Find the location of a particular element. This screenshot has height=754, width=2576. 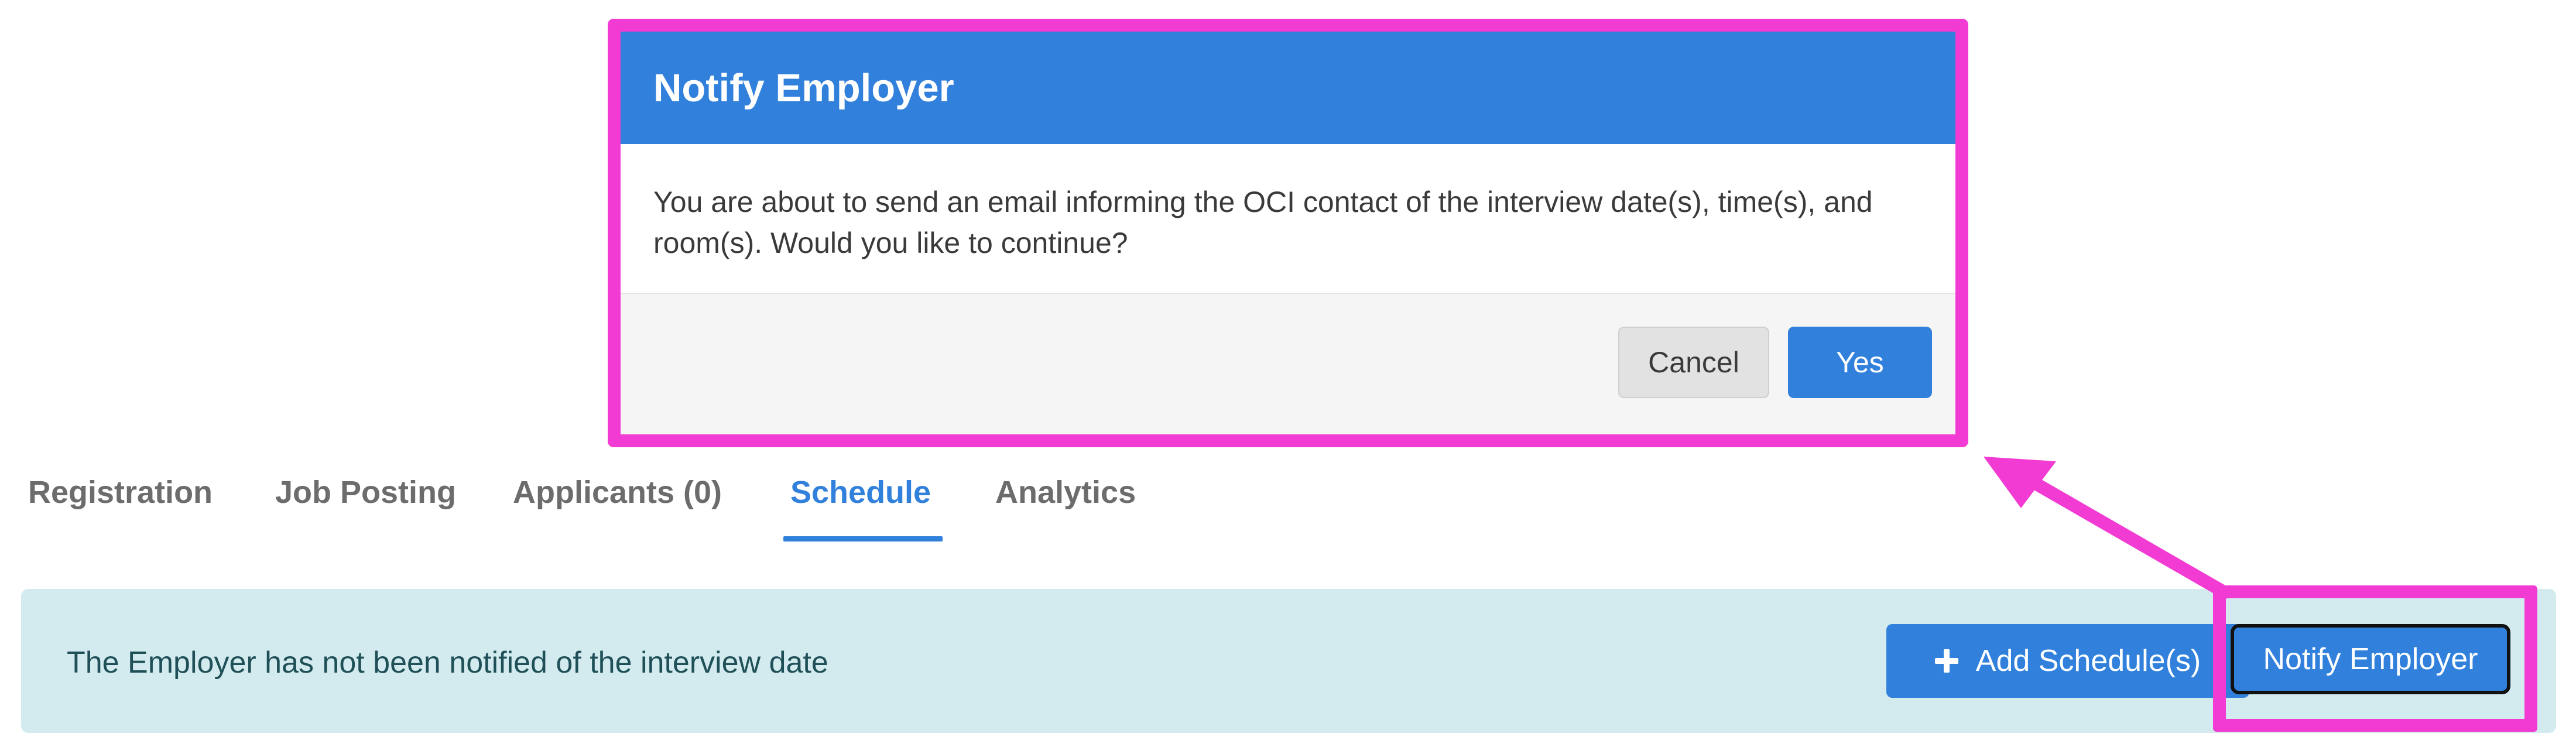

tab-schedule: Schedule is located at coordinates (860, 492).